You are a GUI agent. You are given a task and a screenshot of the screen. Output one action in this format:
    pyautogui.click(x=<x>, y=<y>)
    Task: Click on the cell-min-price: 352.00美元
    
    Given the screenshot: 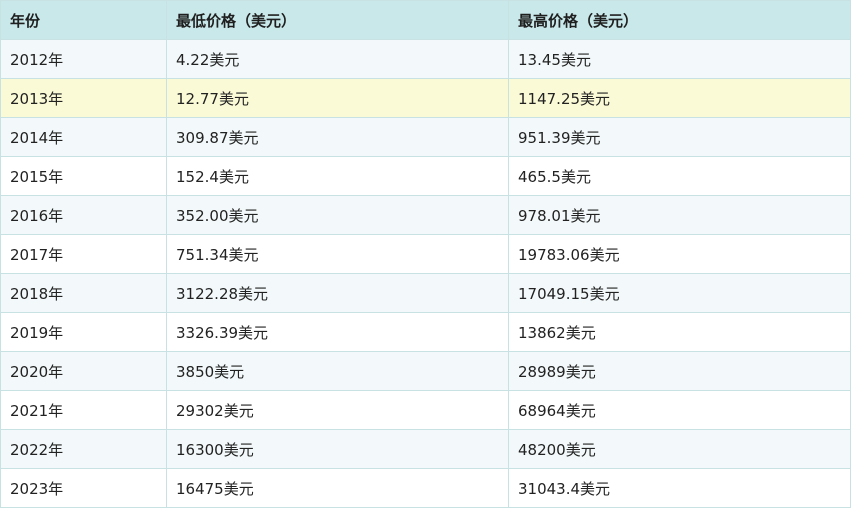 What is the action you would take?
    pyautogui.click(x=337, y=215)
    